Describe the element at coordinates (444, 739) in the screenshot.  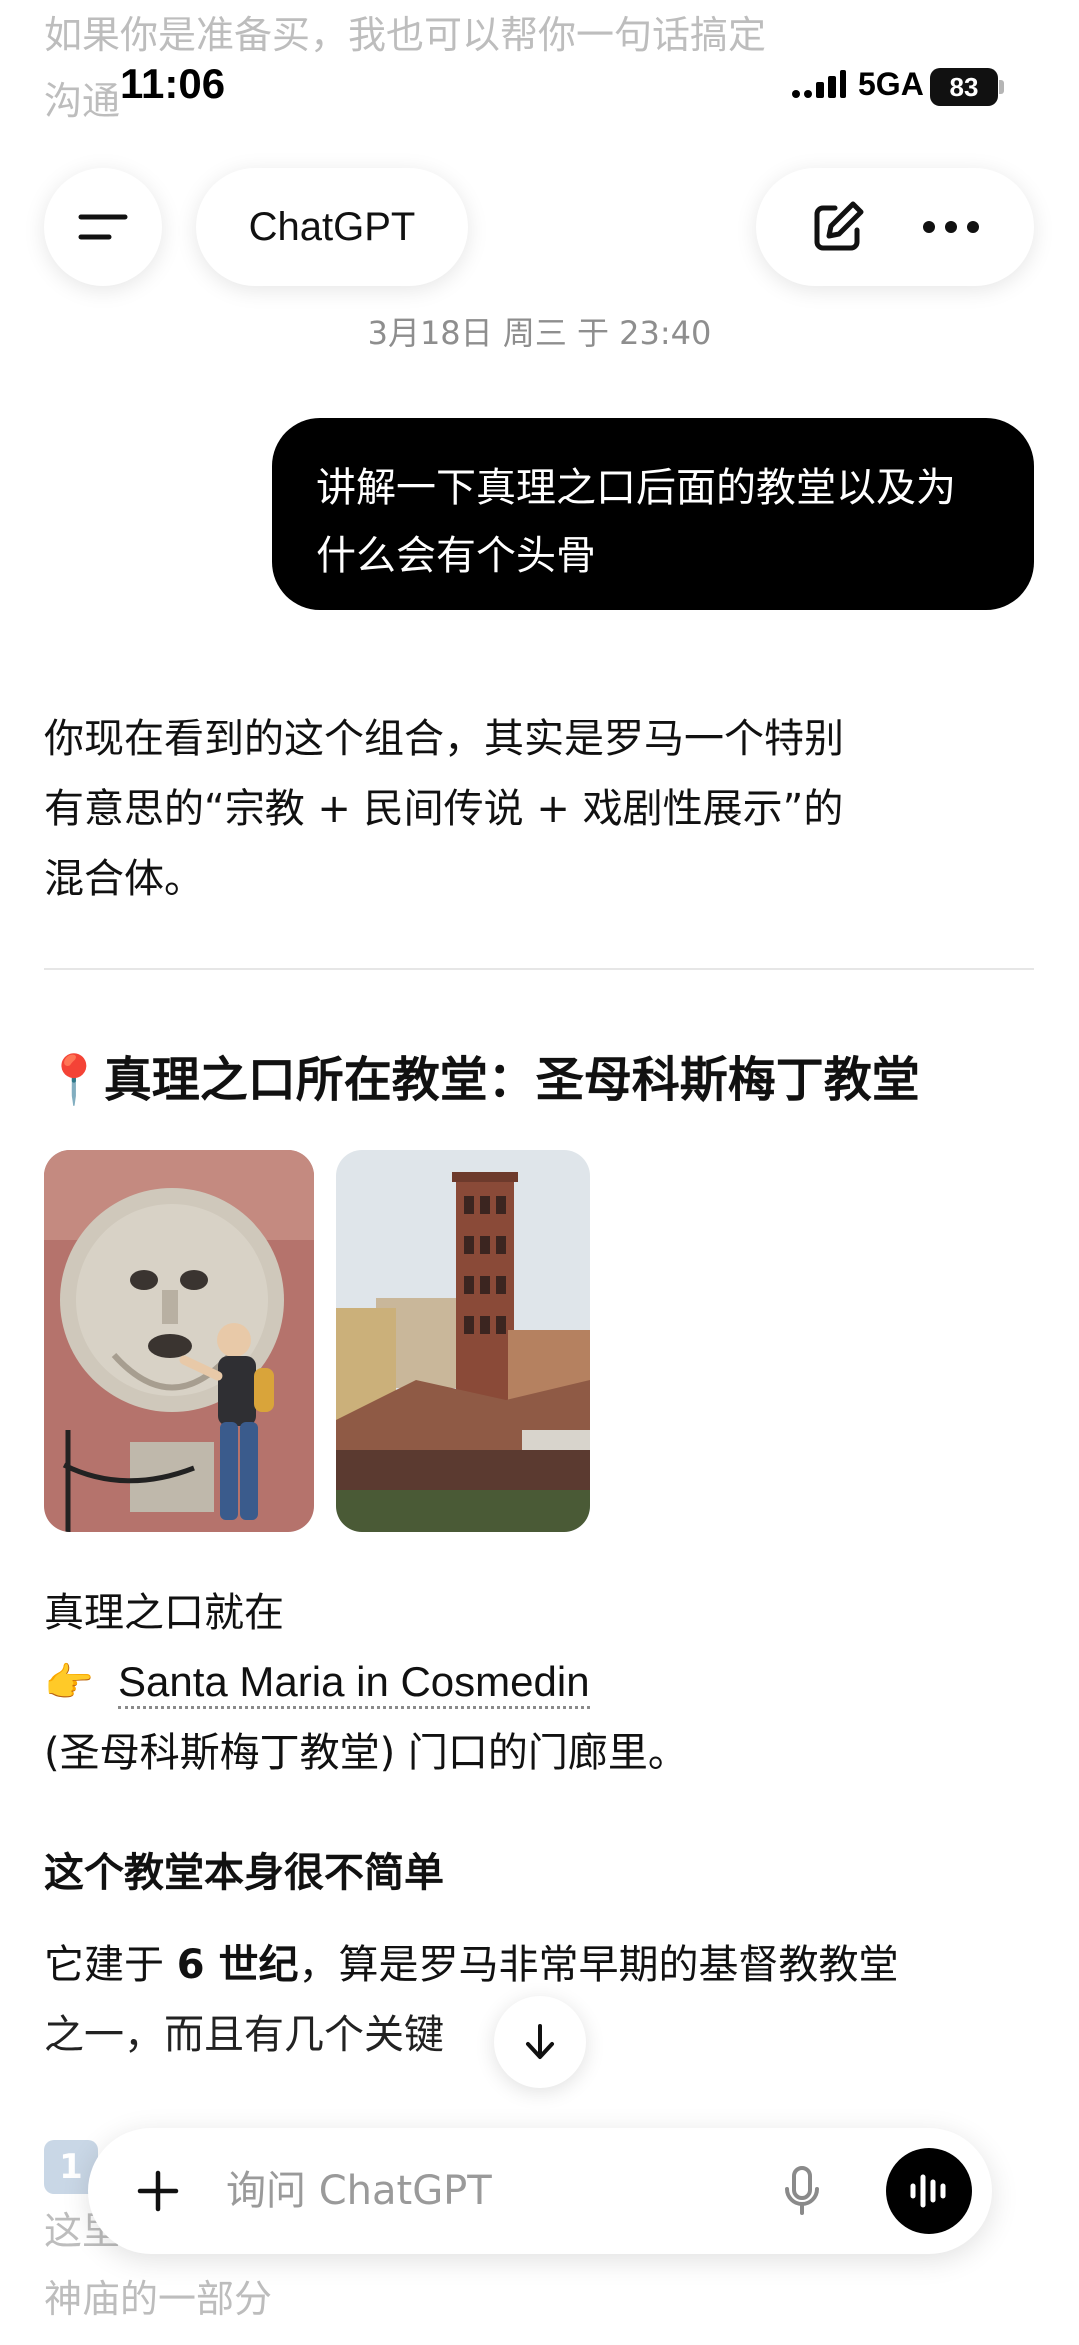
I see `intro-line: 你现在看到的这个组合，其实是罗马一个特别` at that location.